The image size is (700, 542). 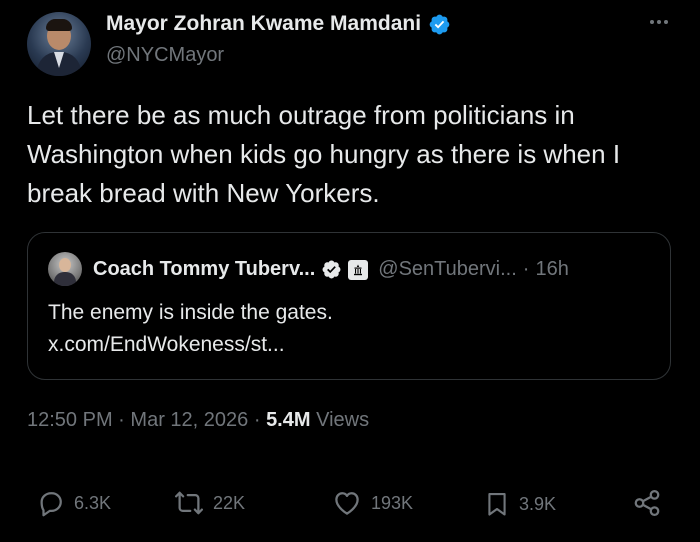 I want to click on author-display-name: Mayor Zohran Kwame Mamdani, so click(x=263, y=24).